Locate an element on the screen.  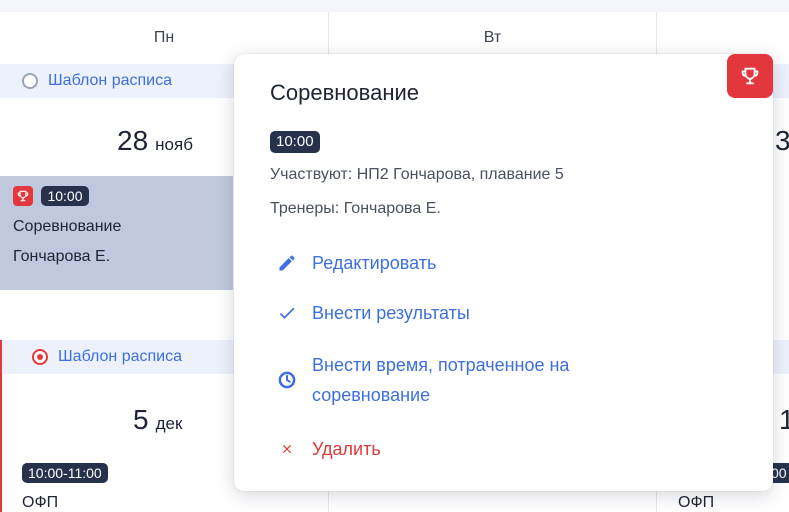
popup-time-badge: 10:00 is located at coordinates (295, 142).